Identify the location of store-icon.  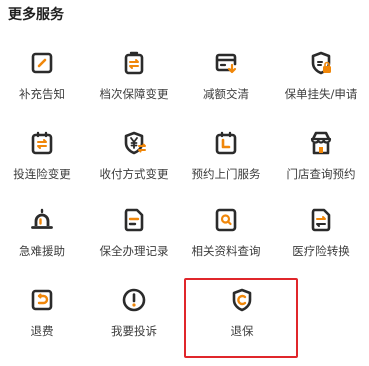
(321, 143).